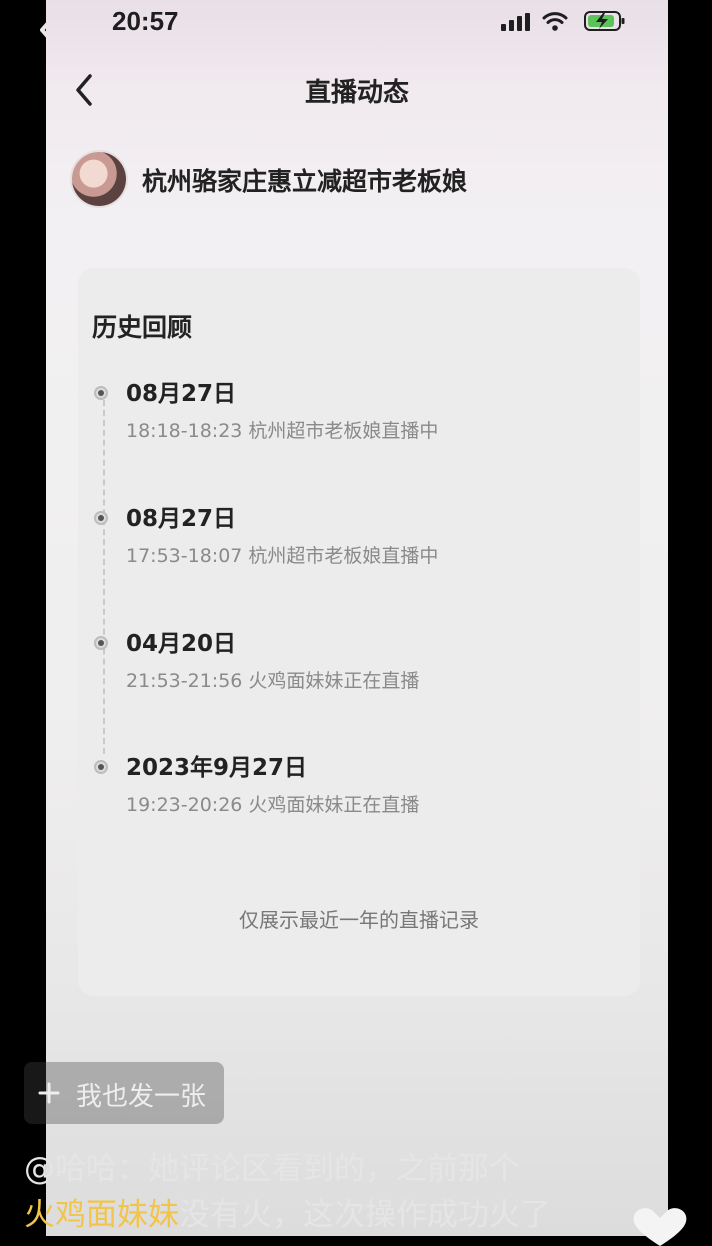  I want to click on video-caption: @哈哈：她评论区看到的，之前那个 火鸡面妹妹没有火，这次操作成功火了, so click(359, 1192).